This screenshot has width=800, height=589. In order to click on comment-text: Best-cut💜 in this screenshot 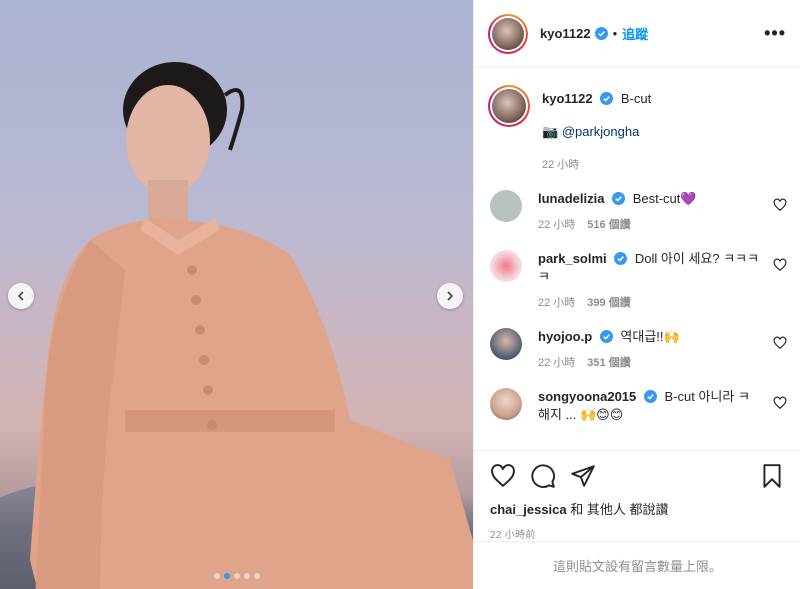, I will do `click(664, 198)`.